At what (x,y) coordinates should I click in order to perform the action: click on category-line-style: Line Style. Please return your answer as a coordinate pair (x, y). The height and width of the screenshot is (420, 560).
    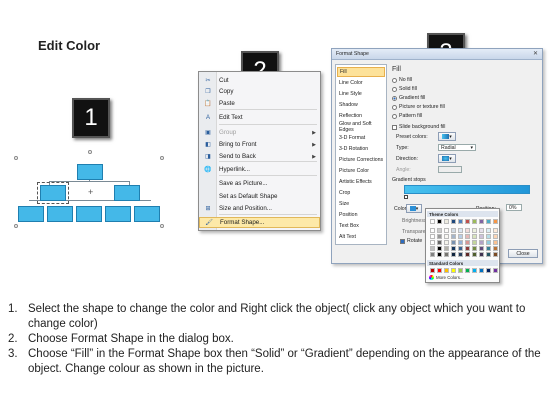
    Looking at the image, I should click on (361, 94).